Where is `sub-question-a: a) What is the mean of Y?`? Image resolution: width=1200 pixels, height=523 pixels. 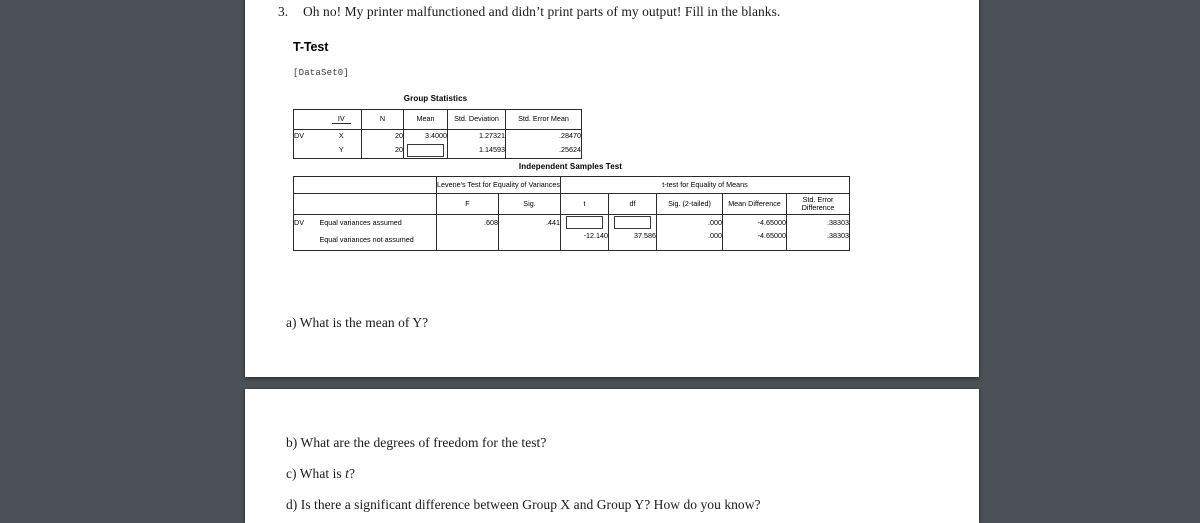
sub-question-a: a) What is the mean of Y? is located at coordinates (357, 322).